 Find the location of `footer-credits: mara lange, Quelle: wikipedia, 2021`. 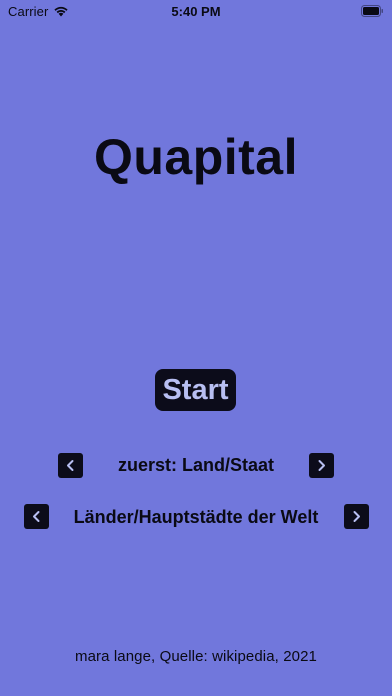

footer-credits: mara lange, Quelle: wikipedia, 2021 is located at coordinates (196, 656).